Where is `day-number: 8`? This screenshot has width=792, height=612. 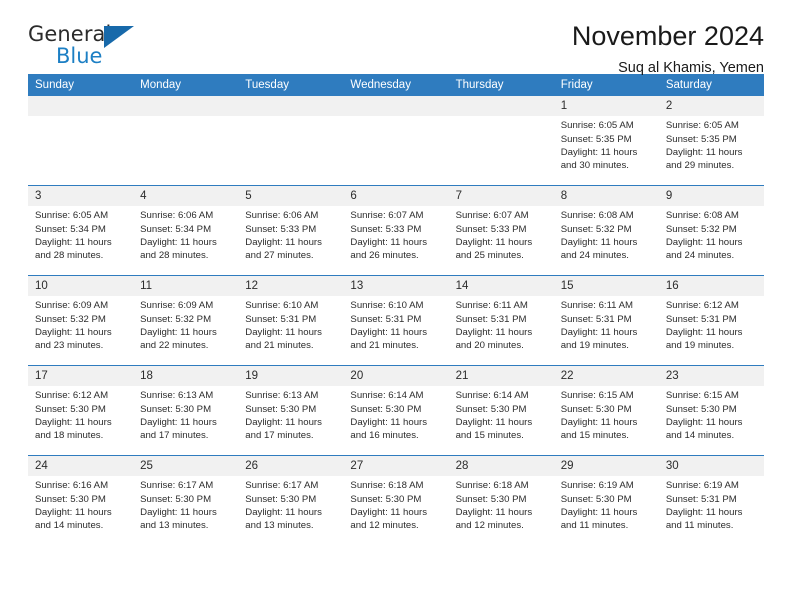 day-number: 8 is located at coordinates (606, 196).